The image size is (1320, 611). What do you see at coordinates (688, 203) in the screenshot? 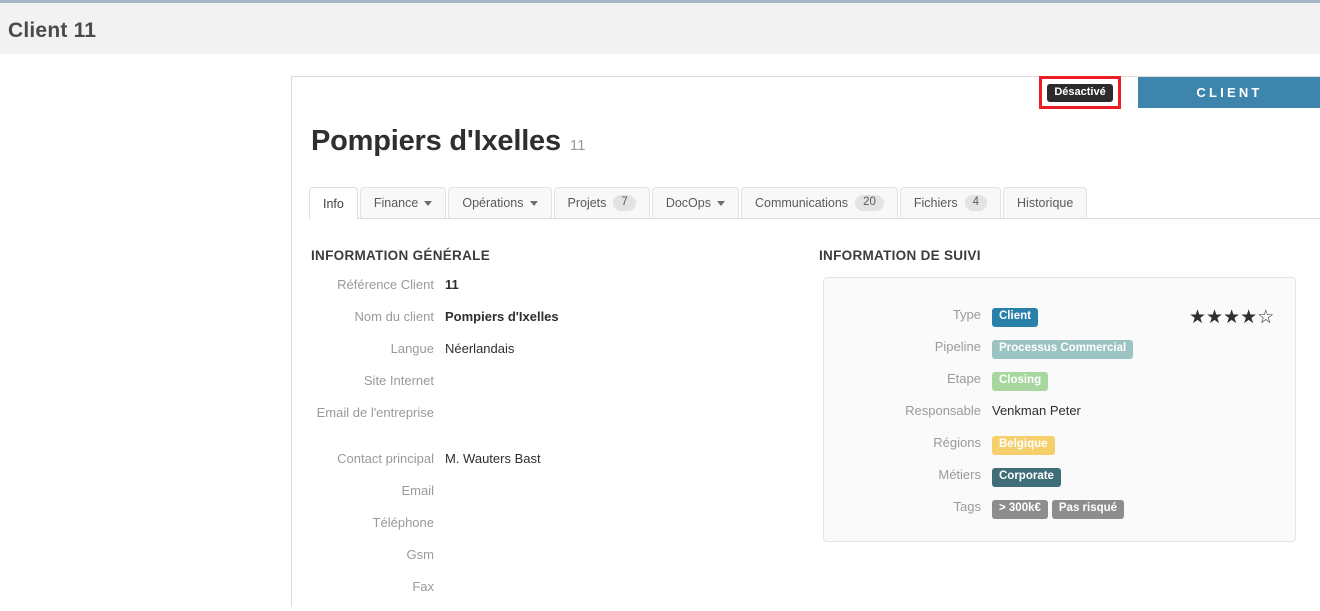
I see `tab-label: DocOps` at bounding box center [688, 203].